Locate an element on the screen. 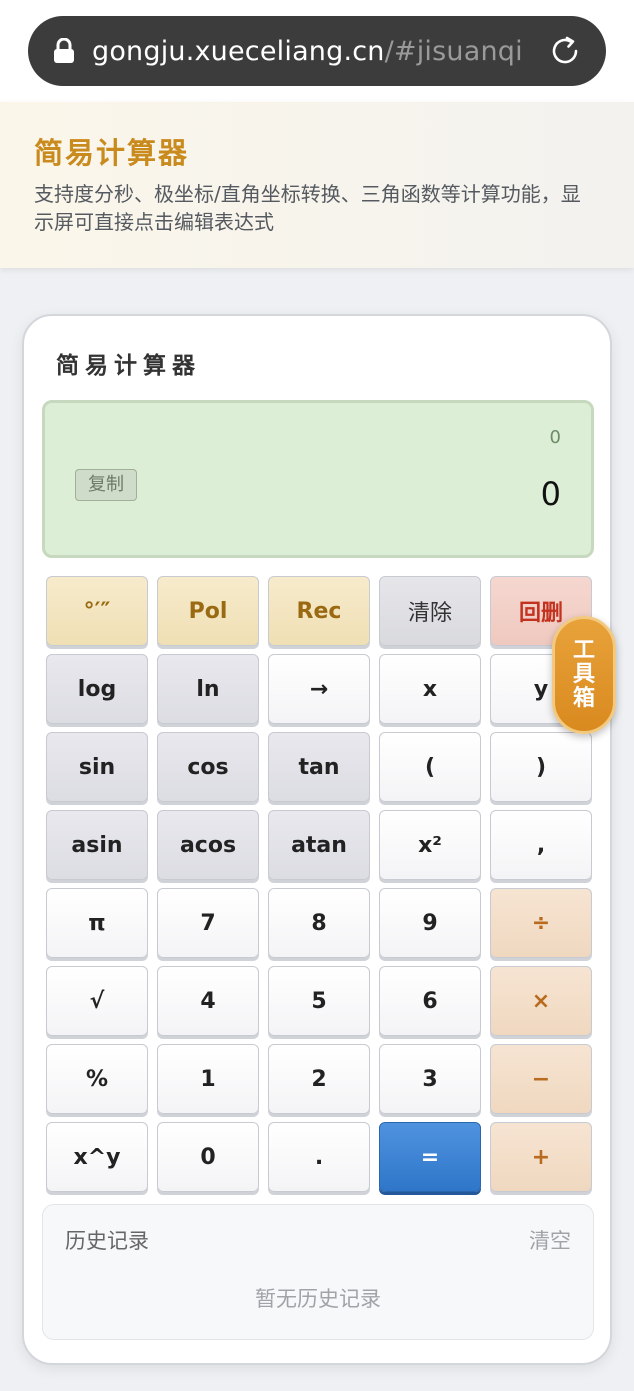  key-arrow: → is located at coordinates (319, 689).